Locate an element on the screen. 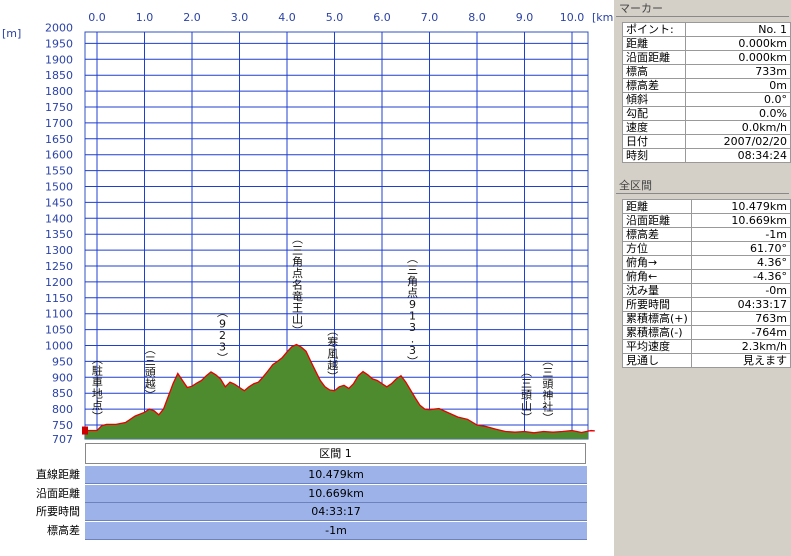  y-tick-label: 950 is located at coordinates (62, 361).